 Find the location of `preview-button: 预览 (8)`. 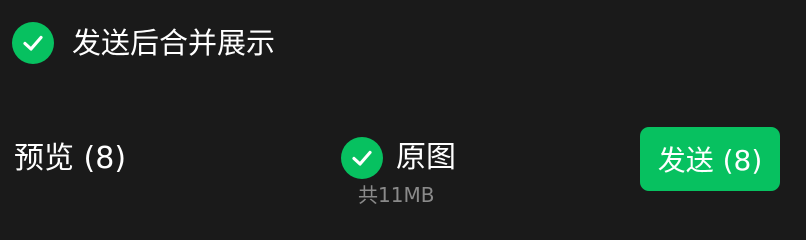

preview-button: 预览 (8) is located at coordinates (70, 159).